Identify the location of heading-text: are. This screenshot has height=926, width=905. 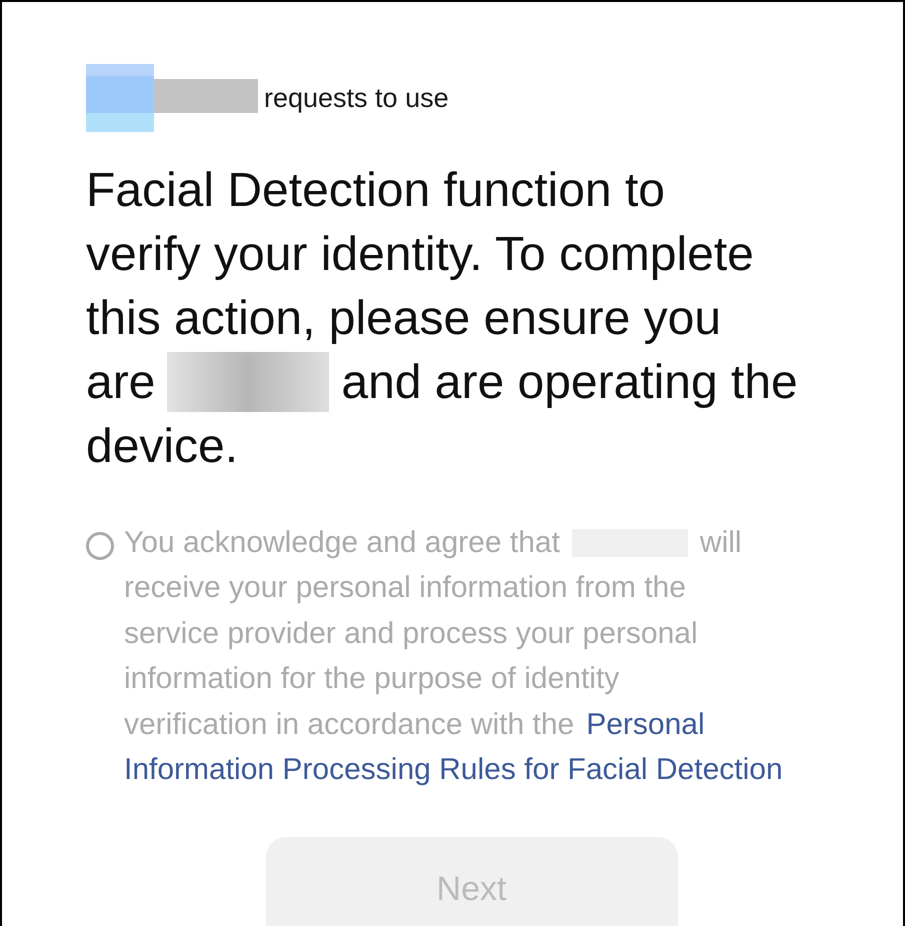
(121, 382).